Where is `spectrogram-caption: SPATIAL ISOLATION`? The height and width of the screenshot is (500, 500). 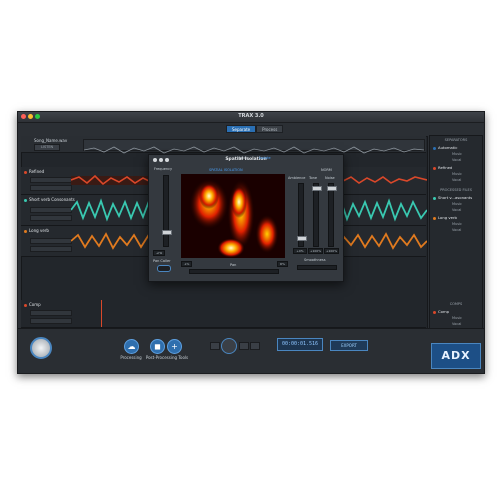 spectrogram-caption: SPATIAL ISOLATION is located at coordinates (226, 170).